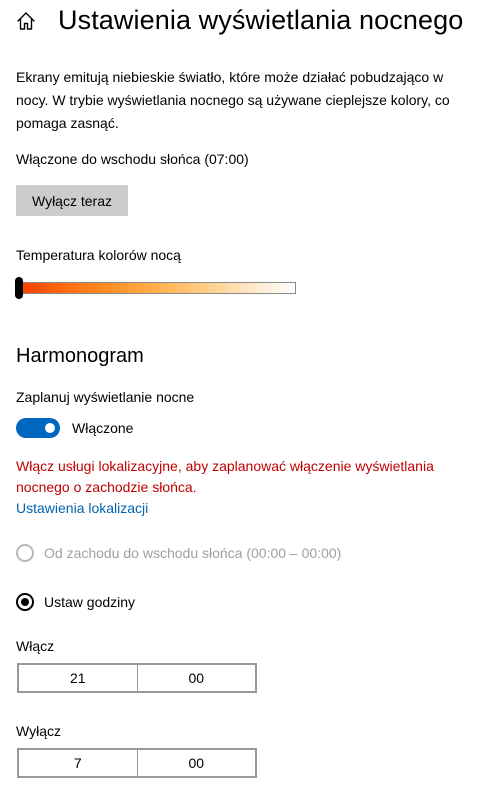  What do you see at coordinates (38, 428) in the screenshot?
I see `schedule-night-light-toggle` at bounding box center [38, 428].